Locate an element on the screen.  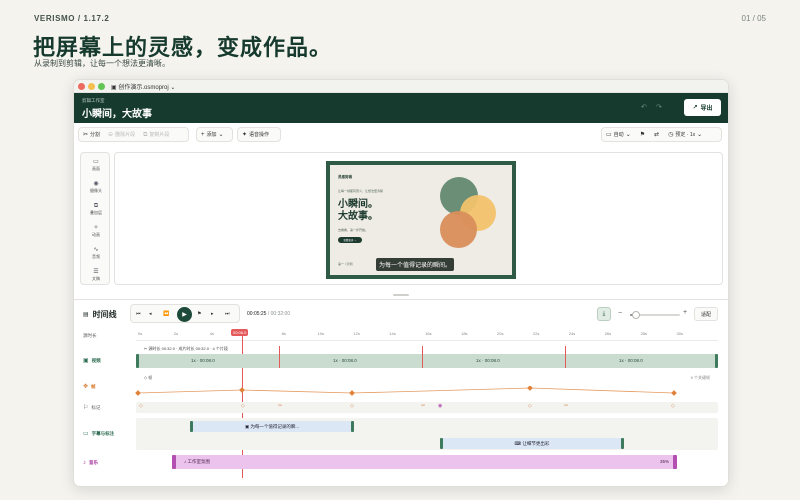
music-clip: ♪ 工作室氛围 35% is located at coordinates (424, 462).